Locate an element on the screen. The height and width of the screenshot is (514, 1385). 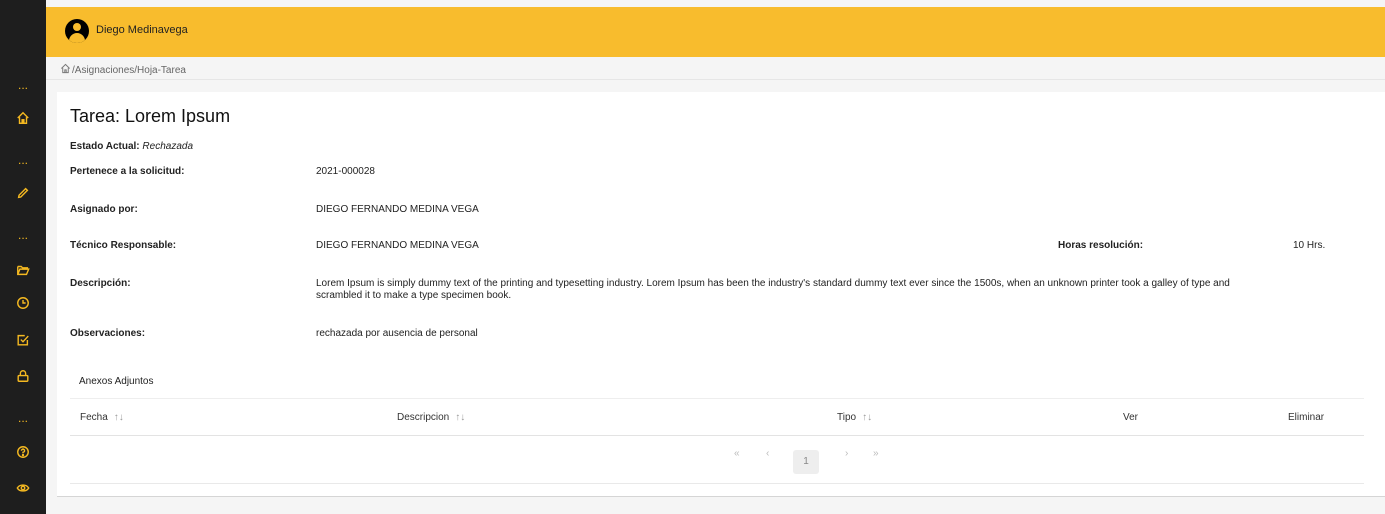
first-page-button: « is located at coordinates (737, 453).